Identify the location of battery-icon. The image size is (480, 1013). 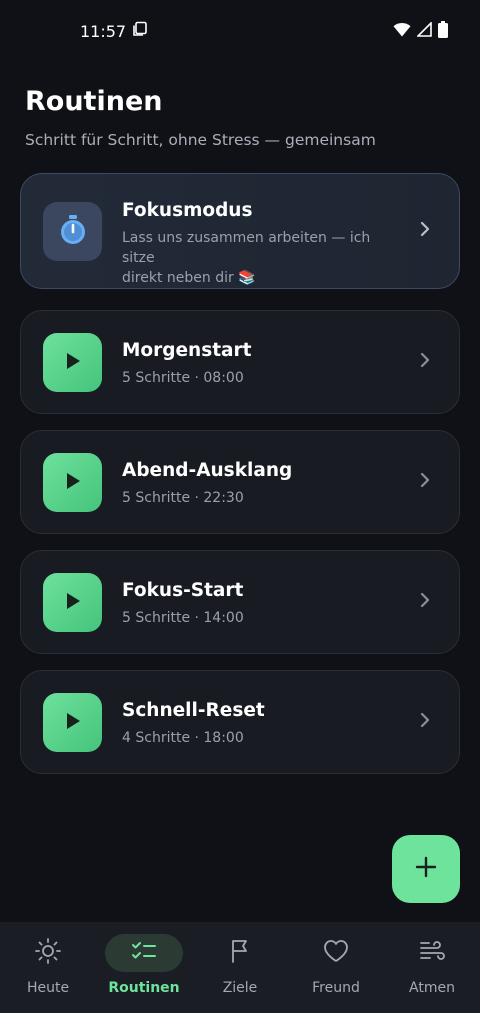
(443, 31).